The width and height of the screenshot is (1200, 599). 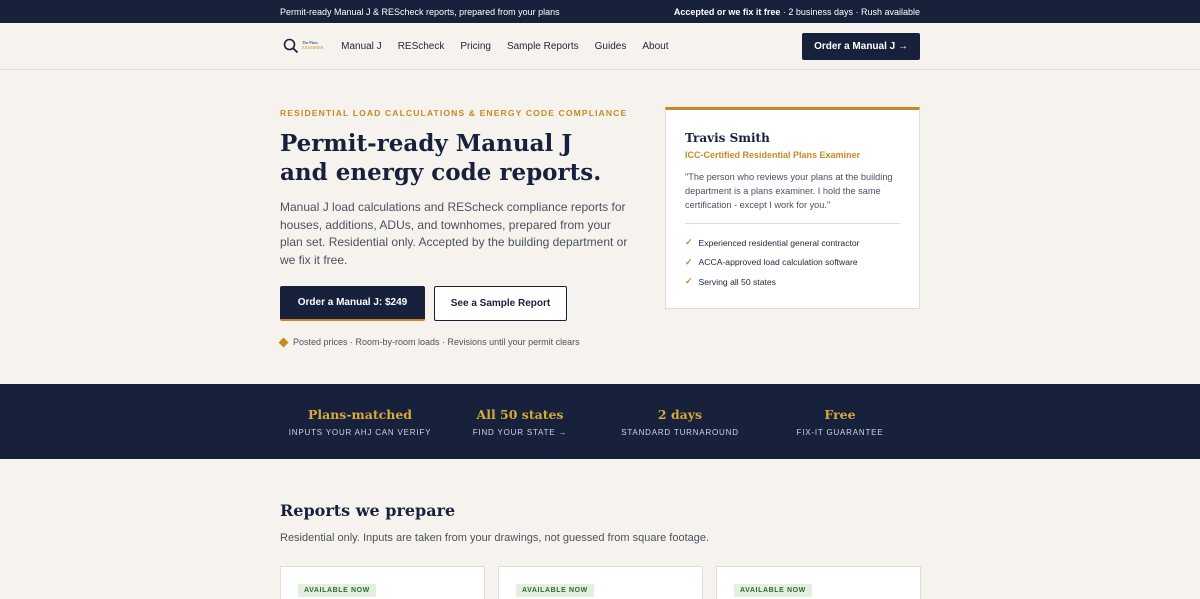 What do you see at coordinates (773, 155) in the screenshot?
I see `examiner-role: ICC-Certified Residential Plans Examiner` at bounding box center [773, 155].